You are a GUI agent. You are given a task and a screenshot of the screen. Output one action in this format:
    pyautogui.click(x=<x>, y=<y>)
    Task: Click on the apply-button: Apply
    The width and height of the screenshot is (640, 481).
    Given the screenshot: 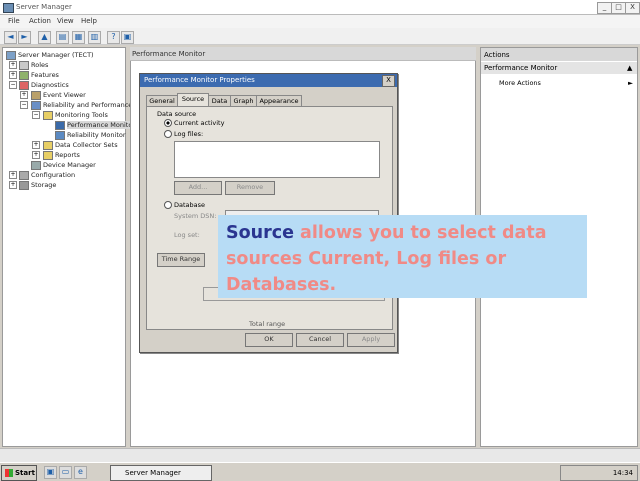 What is the action you would take?
    pyautogui.click(x=371, y=340)
    